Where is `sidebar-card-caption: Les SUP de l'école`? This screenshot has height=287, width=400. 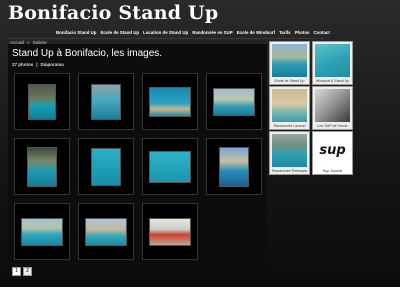 sidebar-card-caption: Les SUP de l'école is located at coordinates (332, 126).